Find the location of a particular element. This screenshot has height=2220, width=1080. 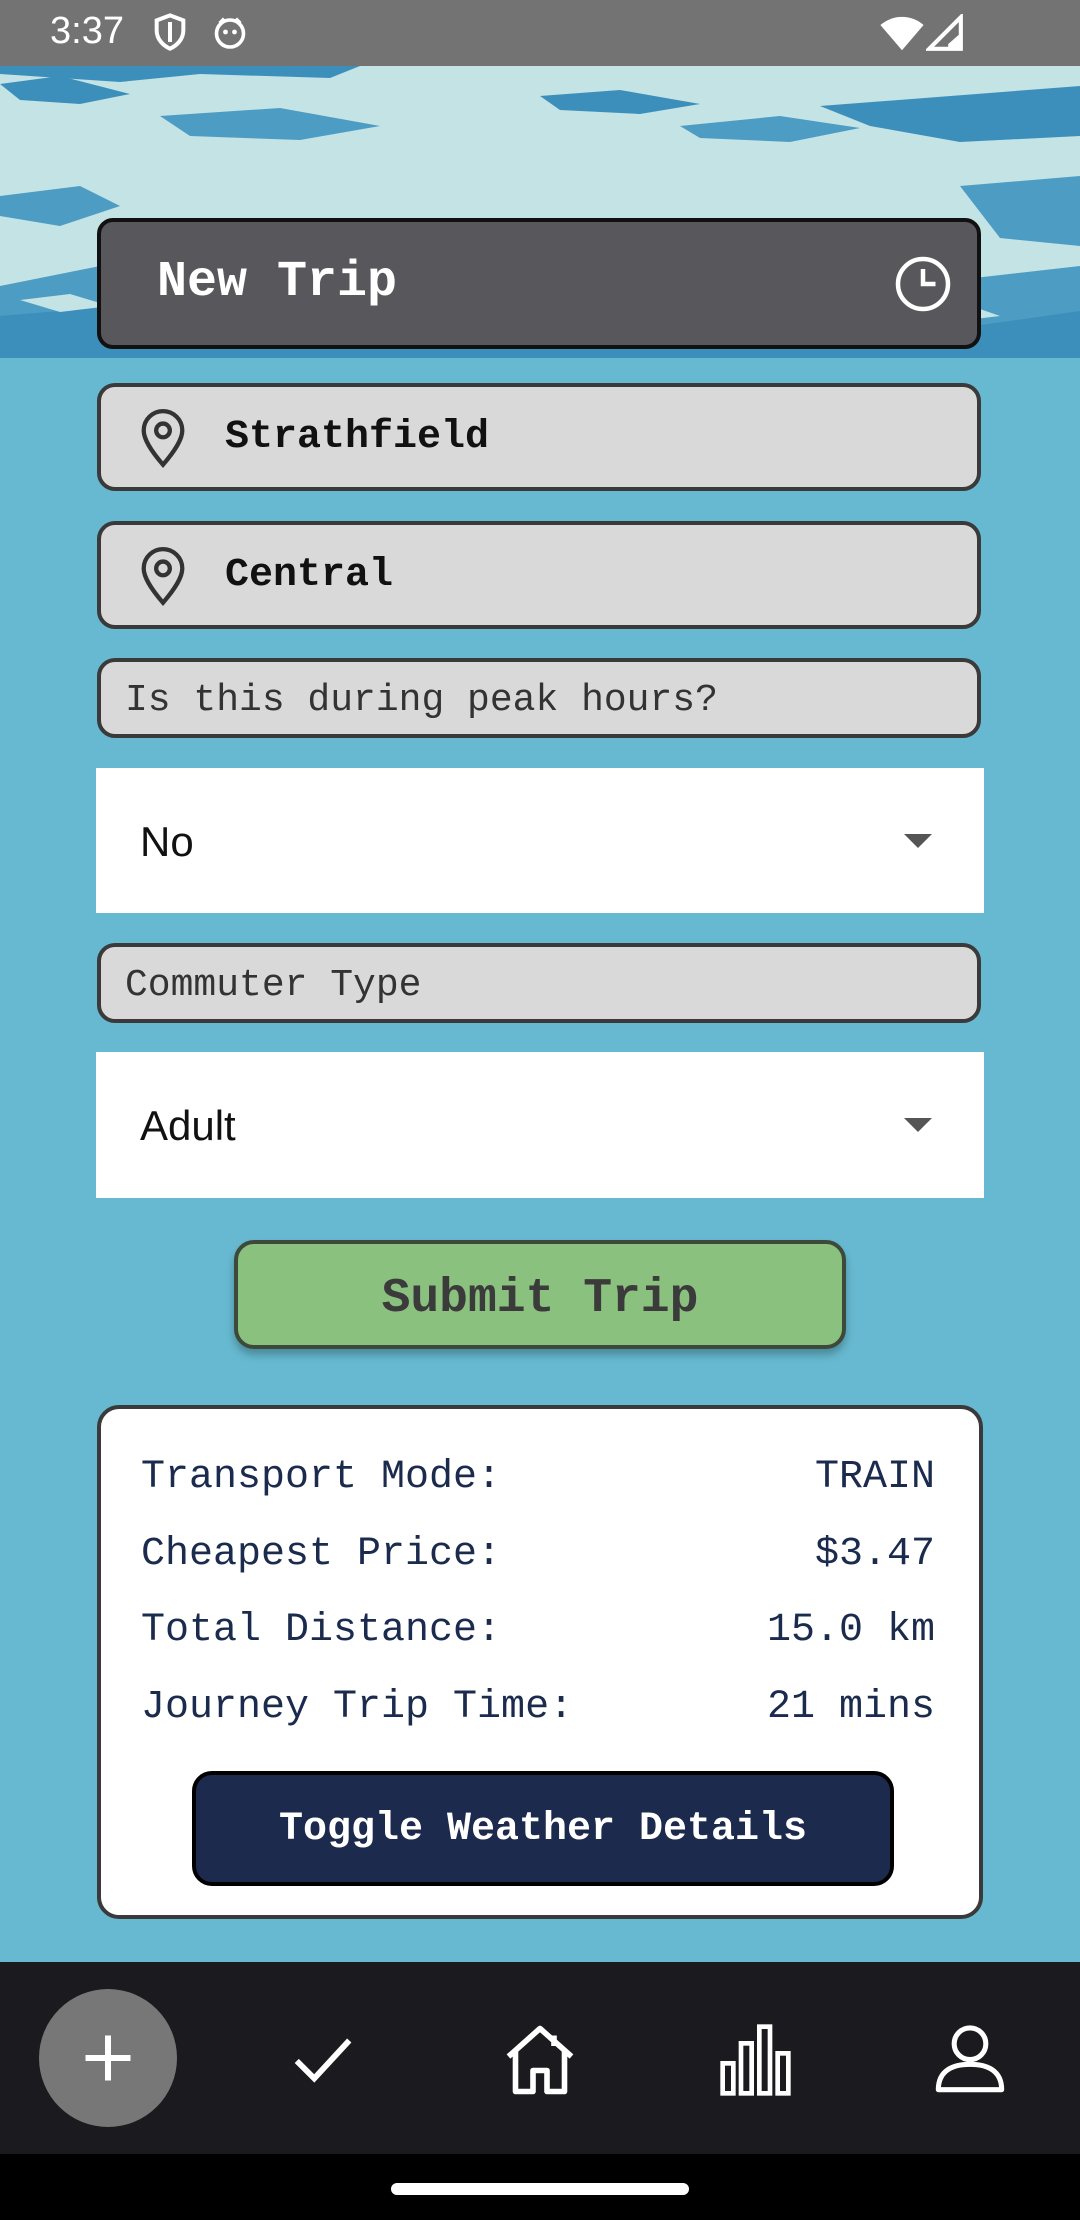

submit-trip-label: Submit Trip is located at coordinates (540, 1299).